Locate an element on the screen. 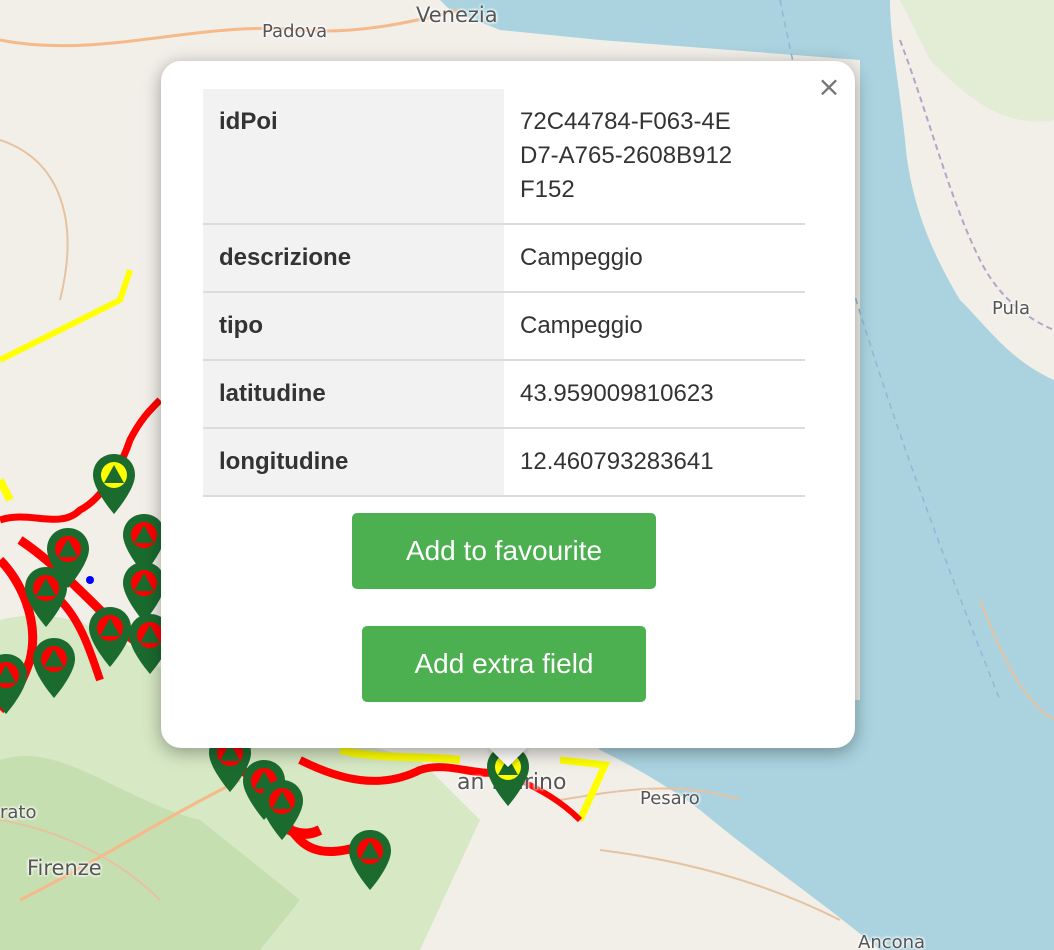 Image resolution: width=1054 pixels, height=950 pixels. place-label-venezia: Venezia is located at coordinates (457, 15).